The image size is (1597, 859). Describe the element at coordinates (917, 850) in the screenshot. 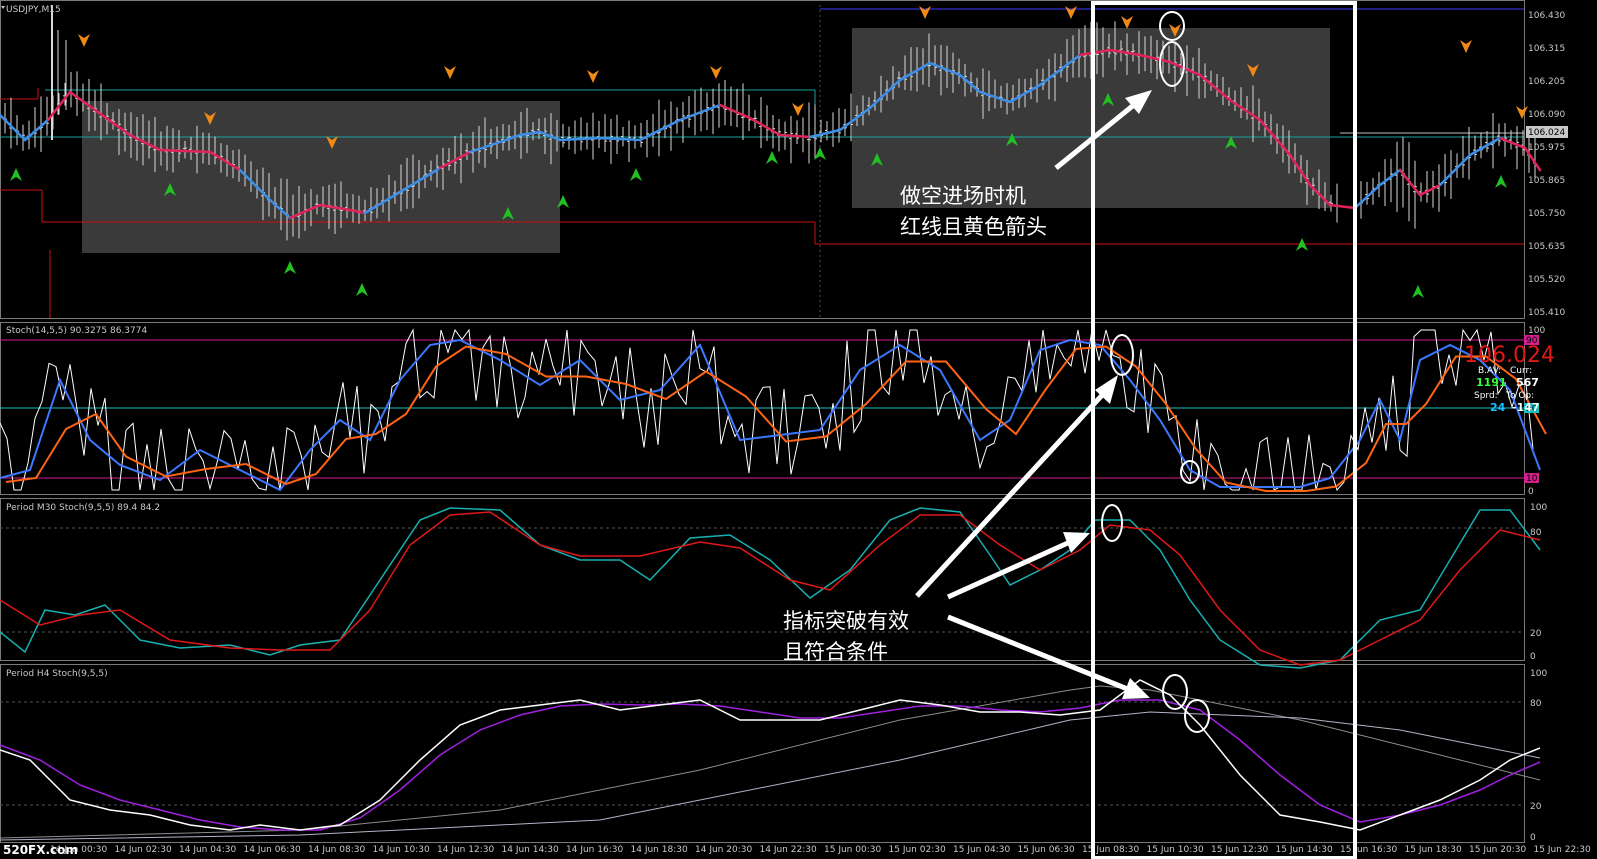

I see `time-tick: 15 Jun 02:30` at that location.